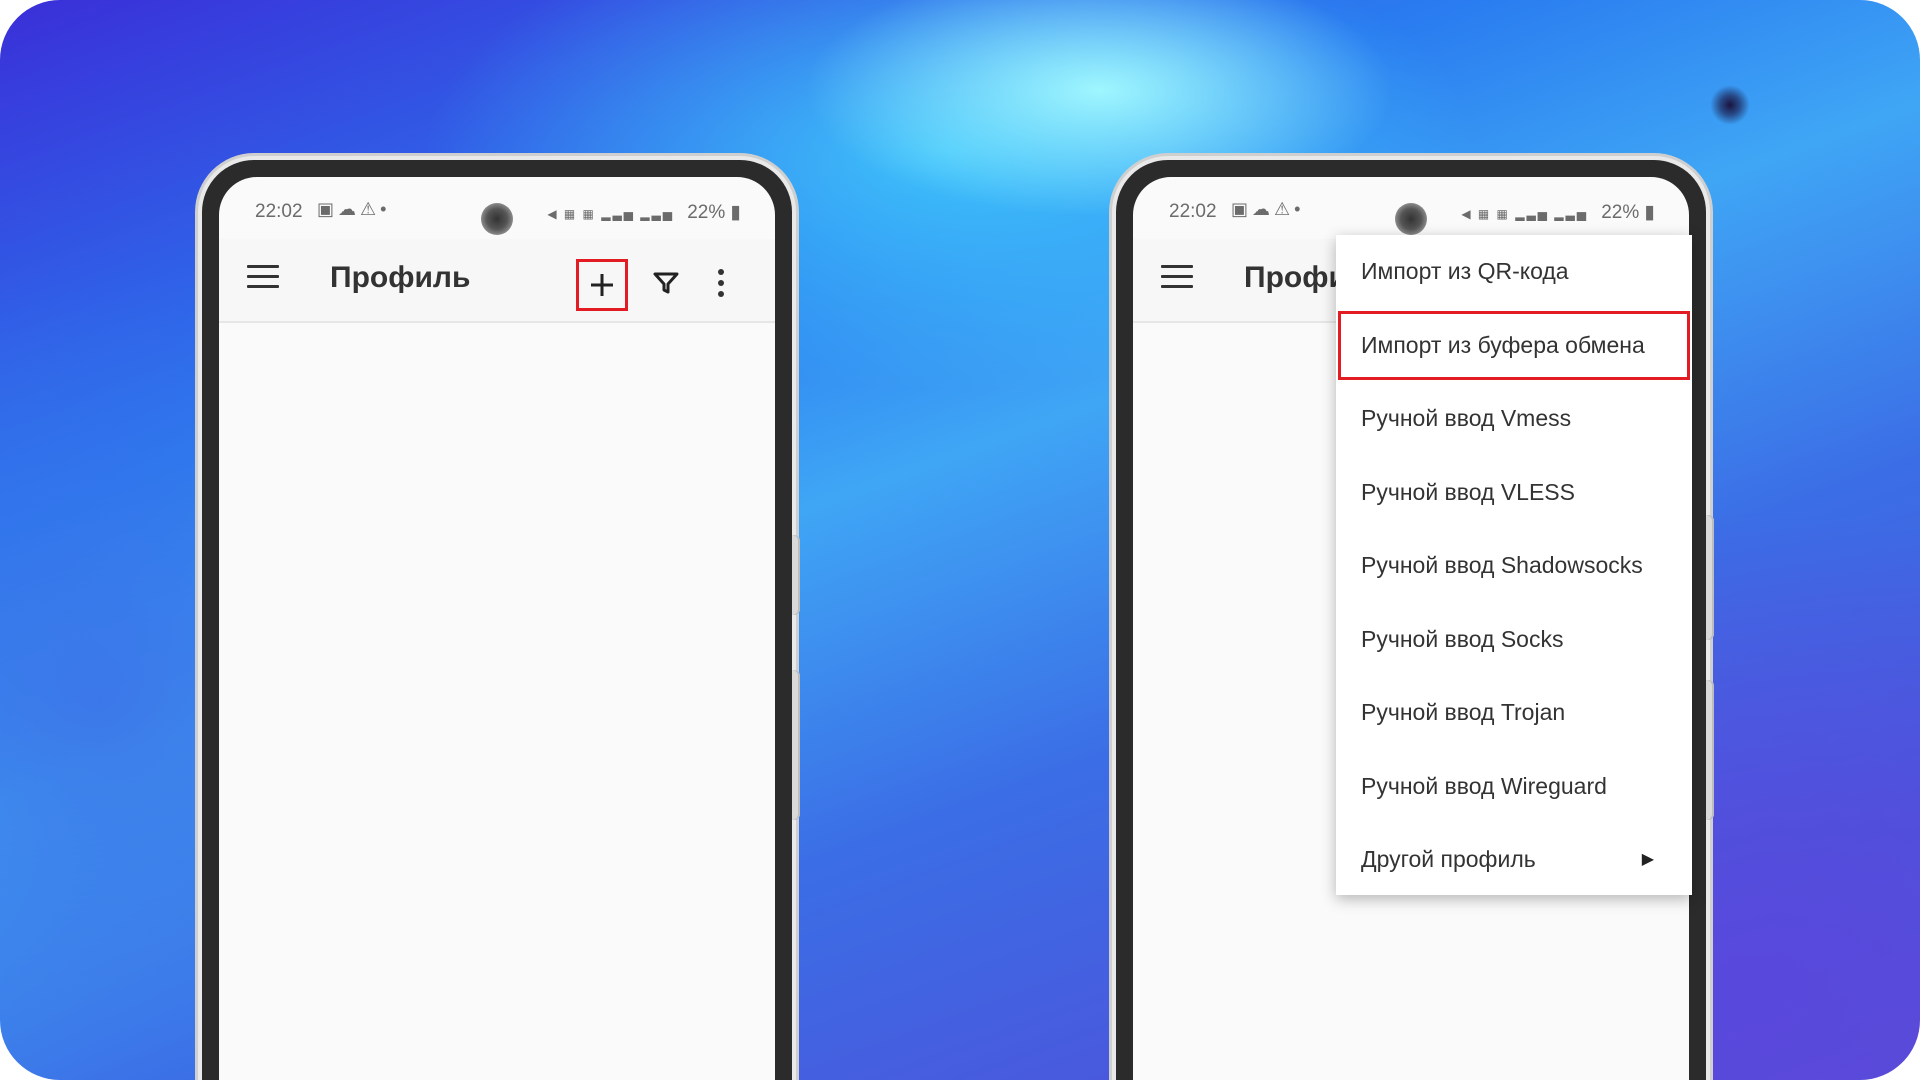 The height and width of the screenshot is (1080, 1920). I want to click on menu-item-label: Ручной ввод Socks, so click(1462, 638).